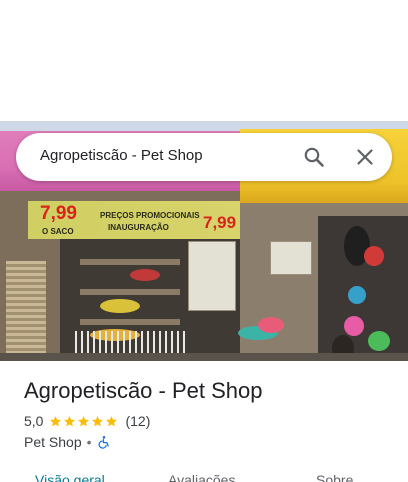  I want to click on search-bar: Agropetiscão - Pet Shop, so click(204, 157).